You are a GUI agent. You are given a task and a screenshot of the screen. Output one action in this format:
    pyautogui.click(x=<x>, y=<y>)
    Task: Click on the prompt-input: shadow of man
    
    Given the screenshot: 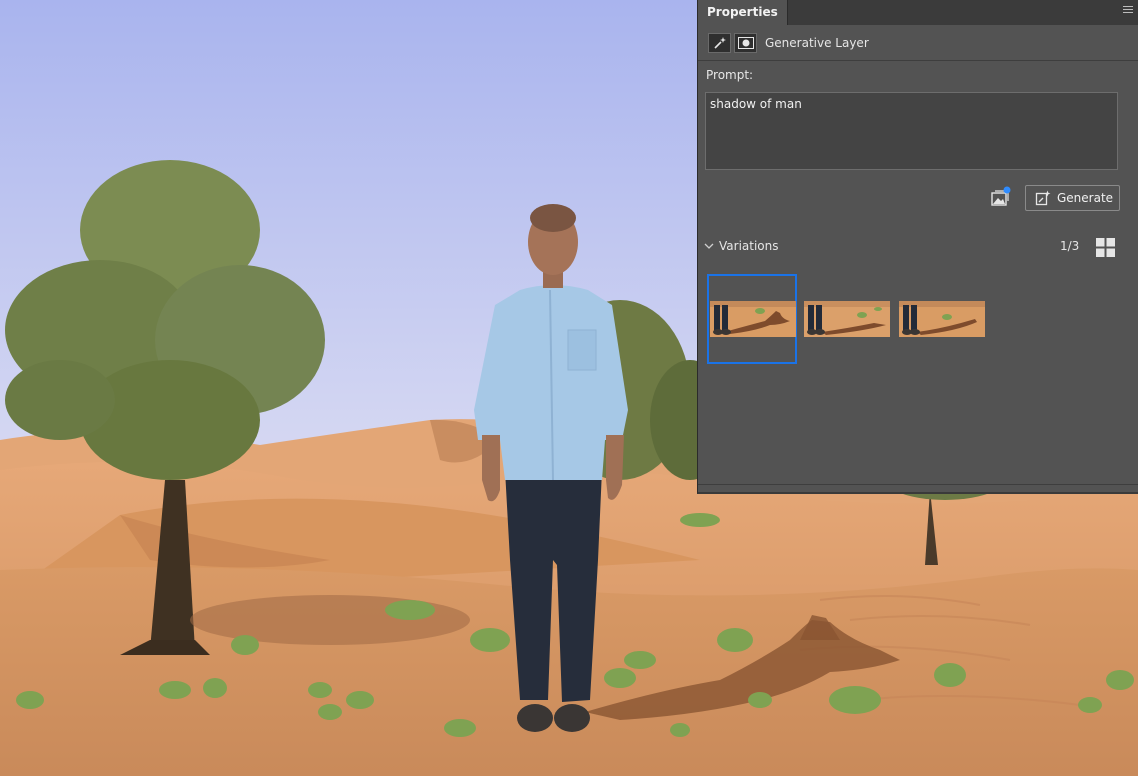 What is the action you would take?
    pyautogui.click(x=911, y=131)
    